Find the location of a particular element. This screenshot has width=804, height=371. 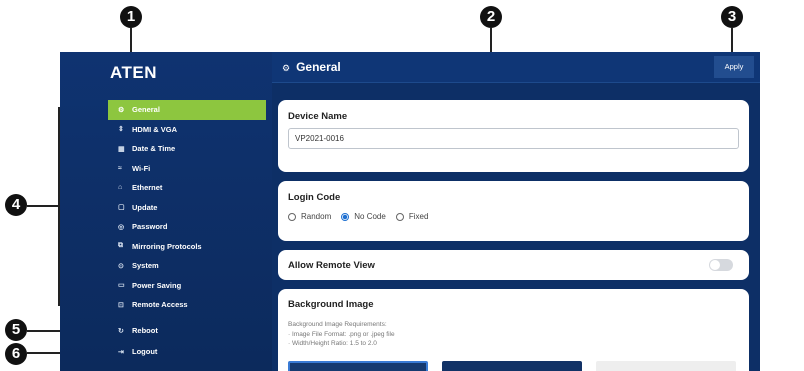

device-name-card: Device Name VP2021-0016 is located at coordinates (513, 136).